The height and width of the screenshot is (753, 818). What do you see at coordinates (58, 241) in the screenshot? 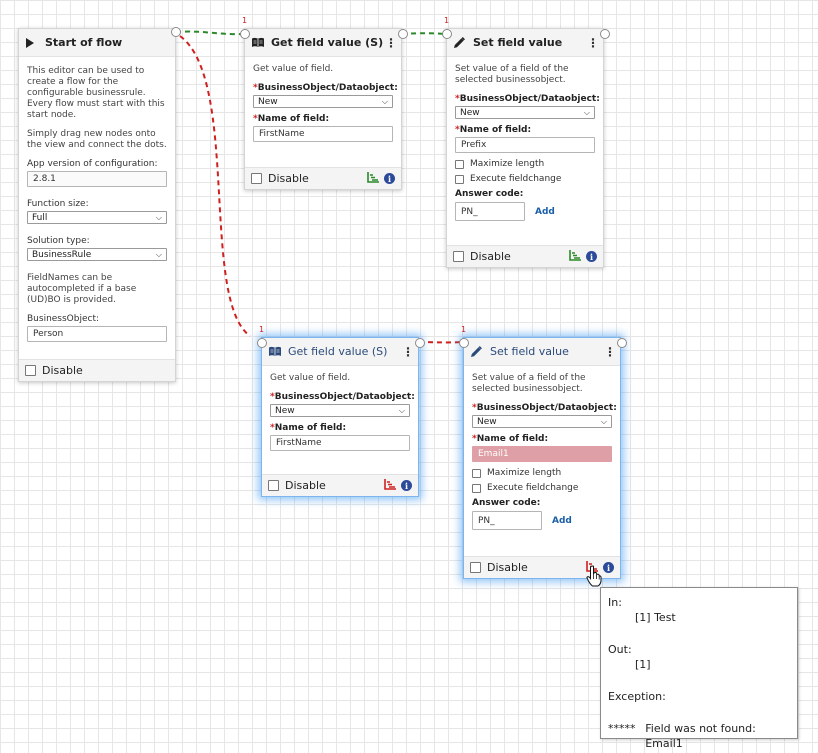
I see `solution-type-label: Solution type:` at bounding box center [58, 241].